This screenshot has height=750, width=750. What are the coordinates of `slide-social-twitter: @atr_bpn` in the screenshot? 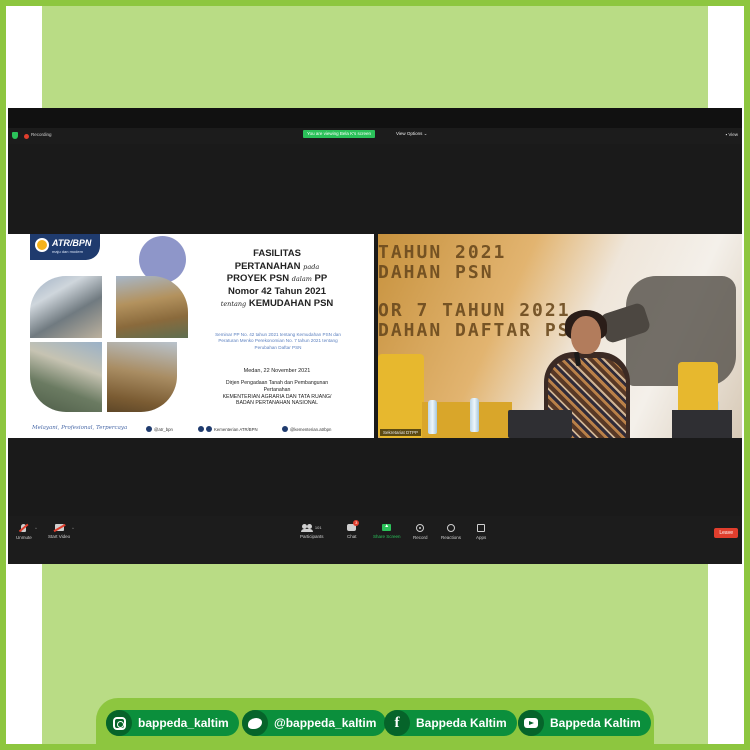 It's located at (159, 429).